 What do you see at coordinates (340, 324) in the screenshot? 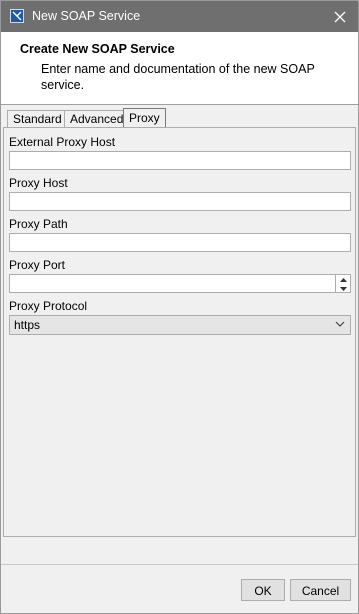
I see `chevron-down-icon` at bounding box center [340, 324].